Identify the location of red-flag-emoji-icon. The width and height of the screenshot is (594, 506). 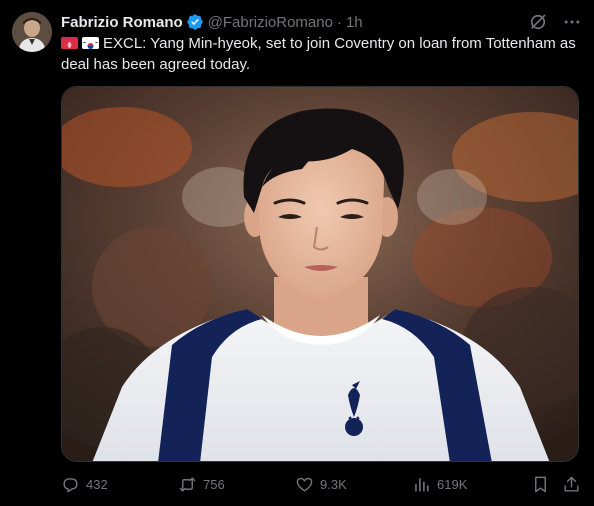
(69, 43).